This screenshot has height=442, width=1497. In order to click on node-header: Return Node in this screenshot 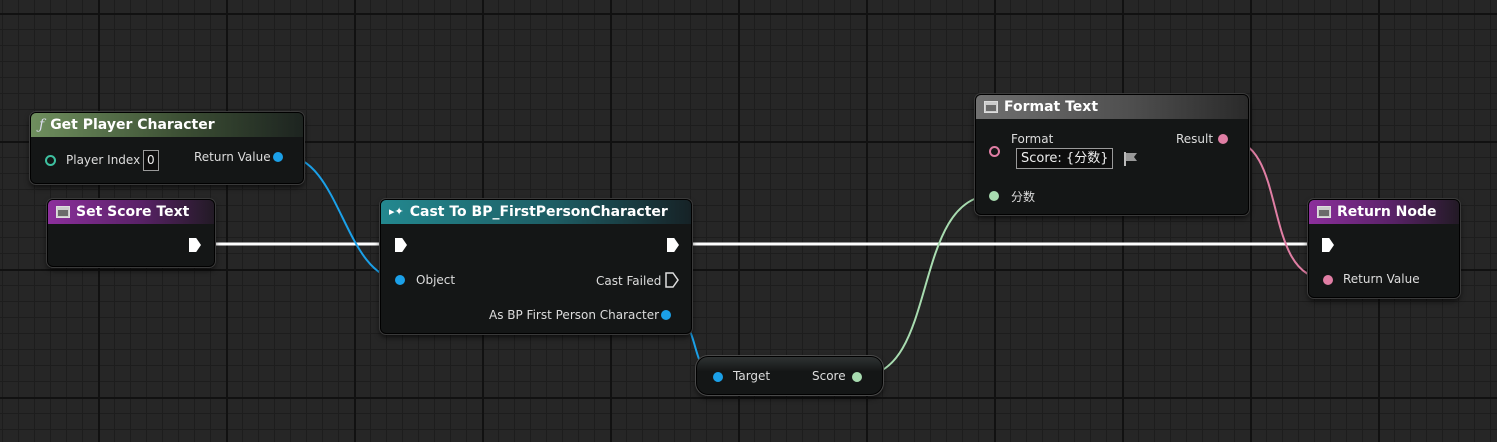, I will do `click(1384, 212)`.